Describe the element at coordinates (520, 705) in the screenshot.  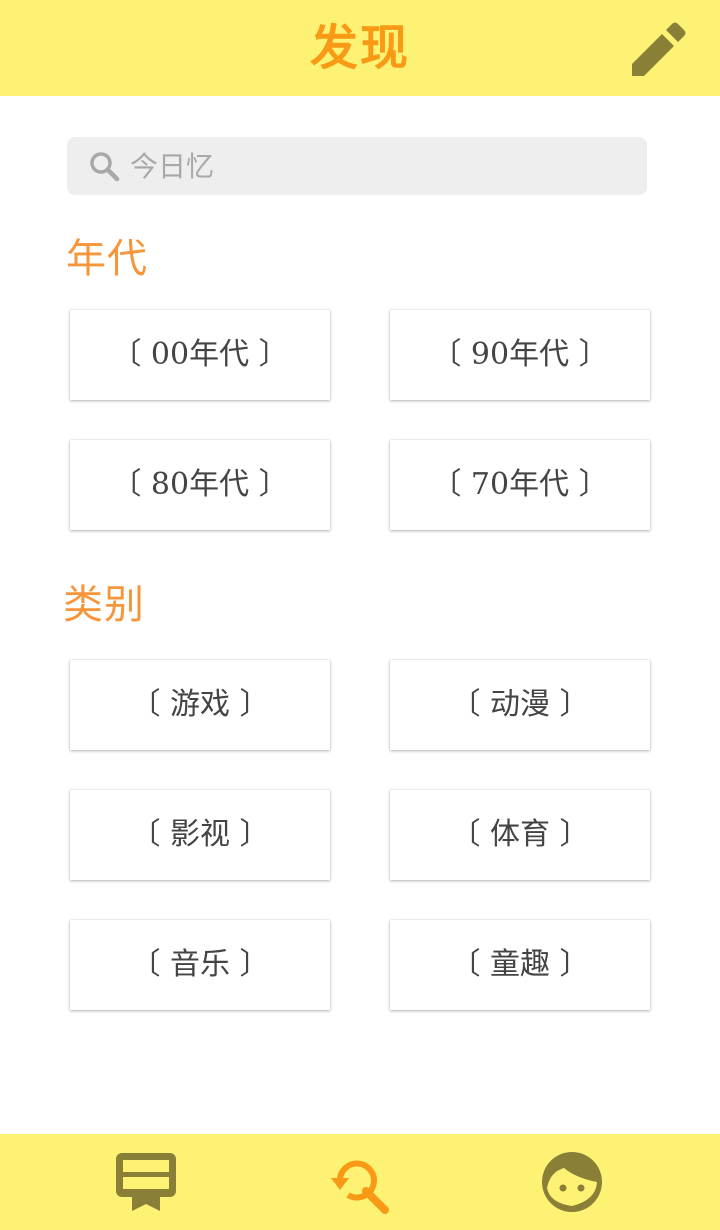
I see `category-item-anime: 〔 动漫 〕` at that location.